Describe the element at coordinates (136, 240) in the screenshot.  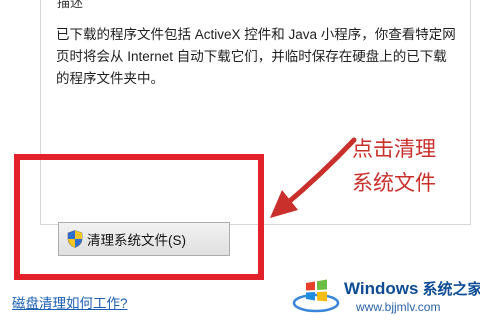
I see `cleanup-system-files-label: 清理系统文件(S)` at that location.